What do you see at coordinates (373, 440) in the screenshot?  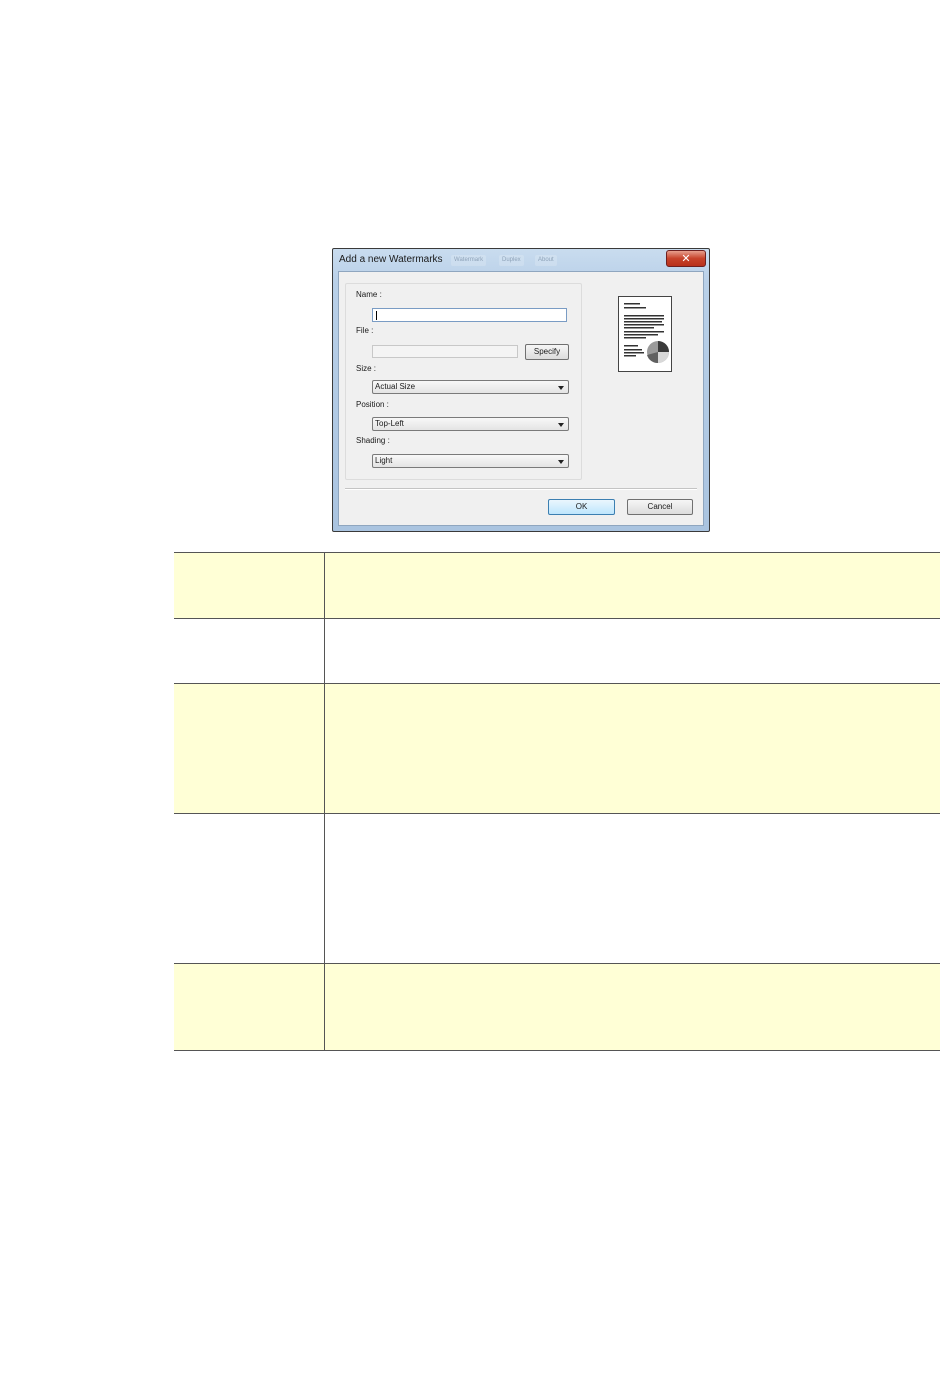 I see `shading-label: Shading :` at bounding box center [373, 440].